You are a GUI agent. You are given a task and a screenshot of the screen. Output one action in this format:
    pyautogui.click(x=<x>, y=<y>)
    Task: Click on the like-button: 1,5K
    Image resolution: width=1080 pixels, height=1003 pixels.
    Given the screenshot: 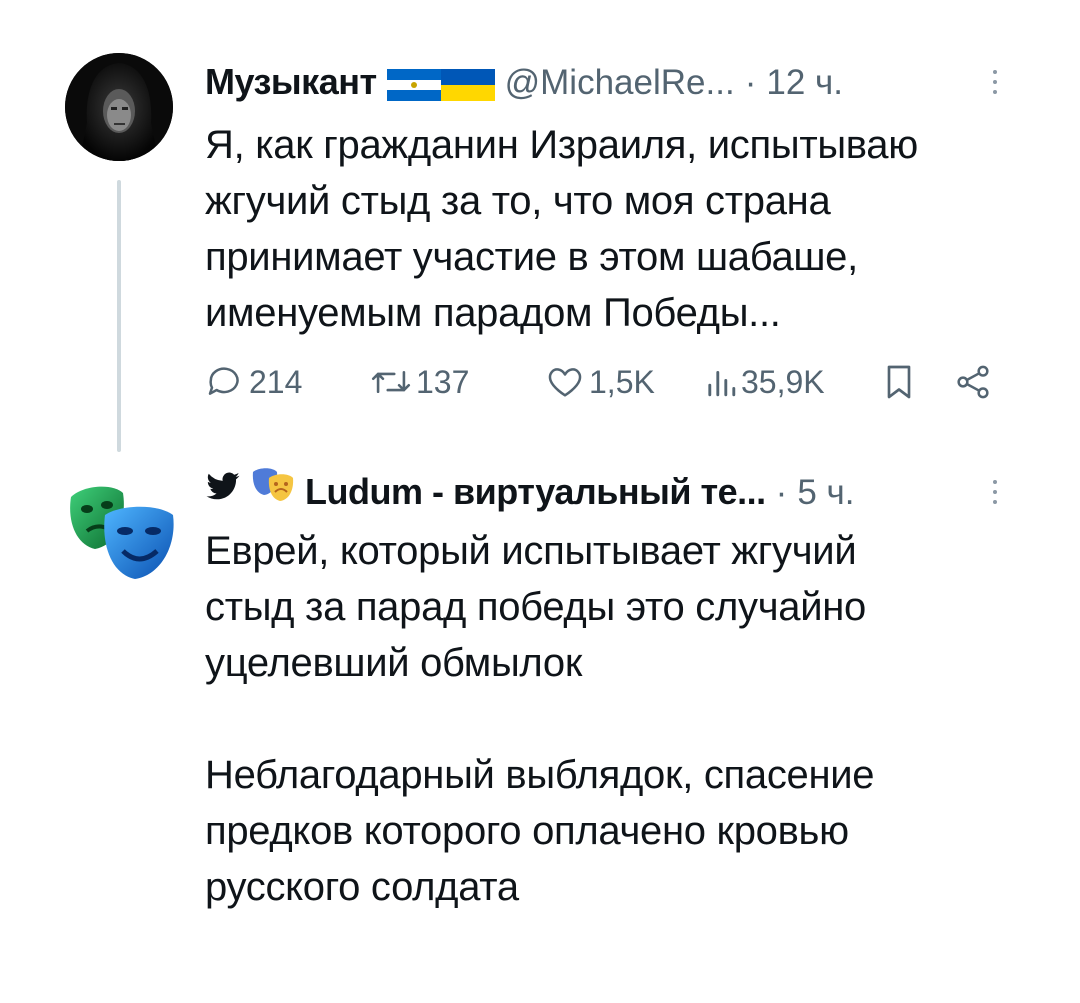 What is the action you would take?
    pyautogui.click(x=600, y=382)
    